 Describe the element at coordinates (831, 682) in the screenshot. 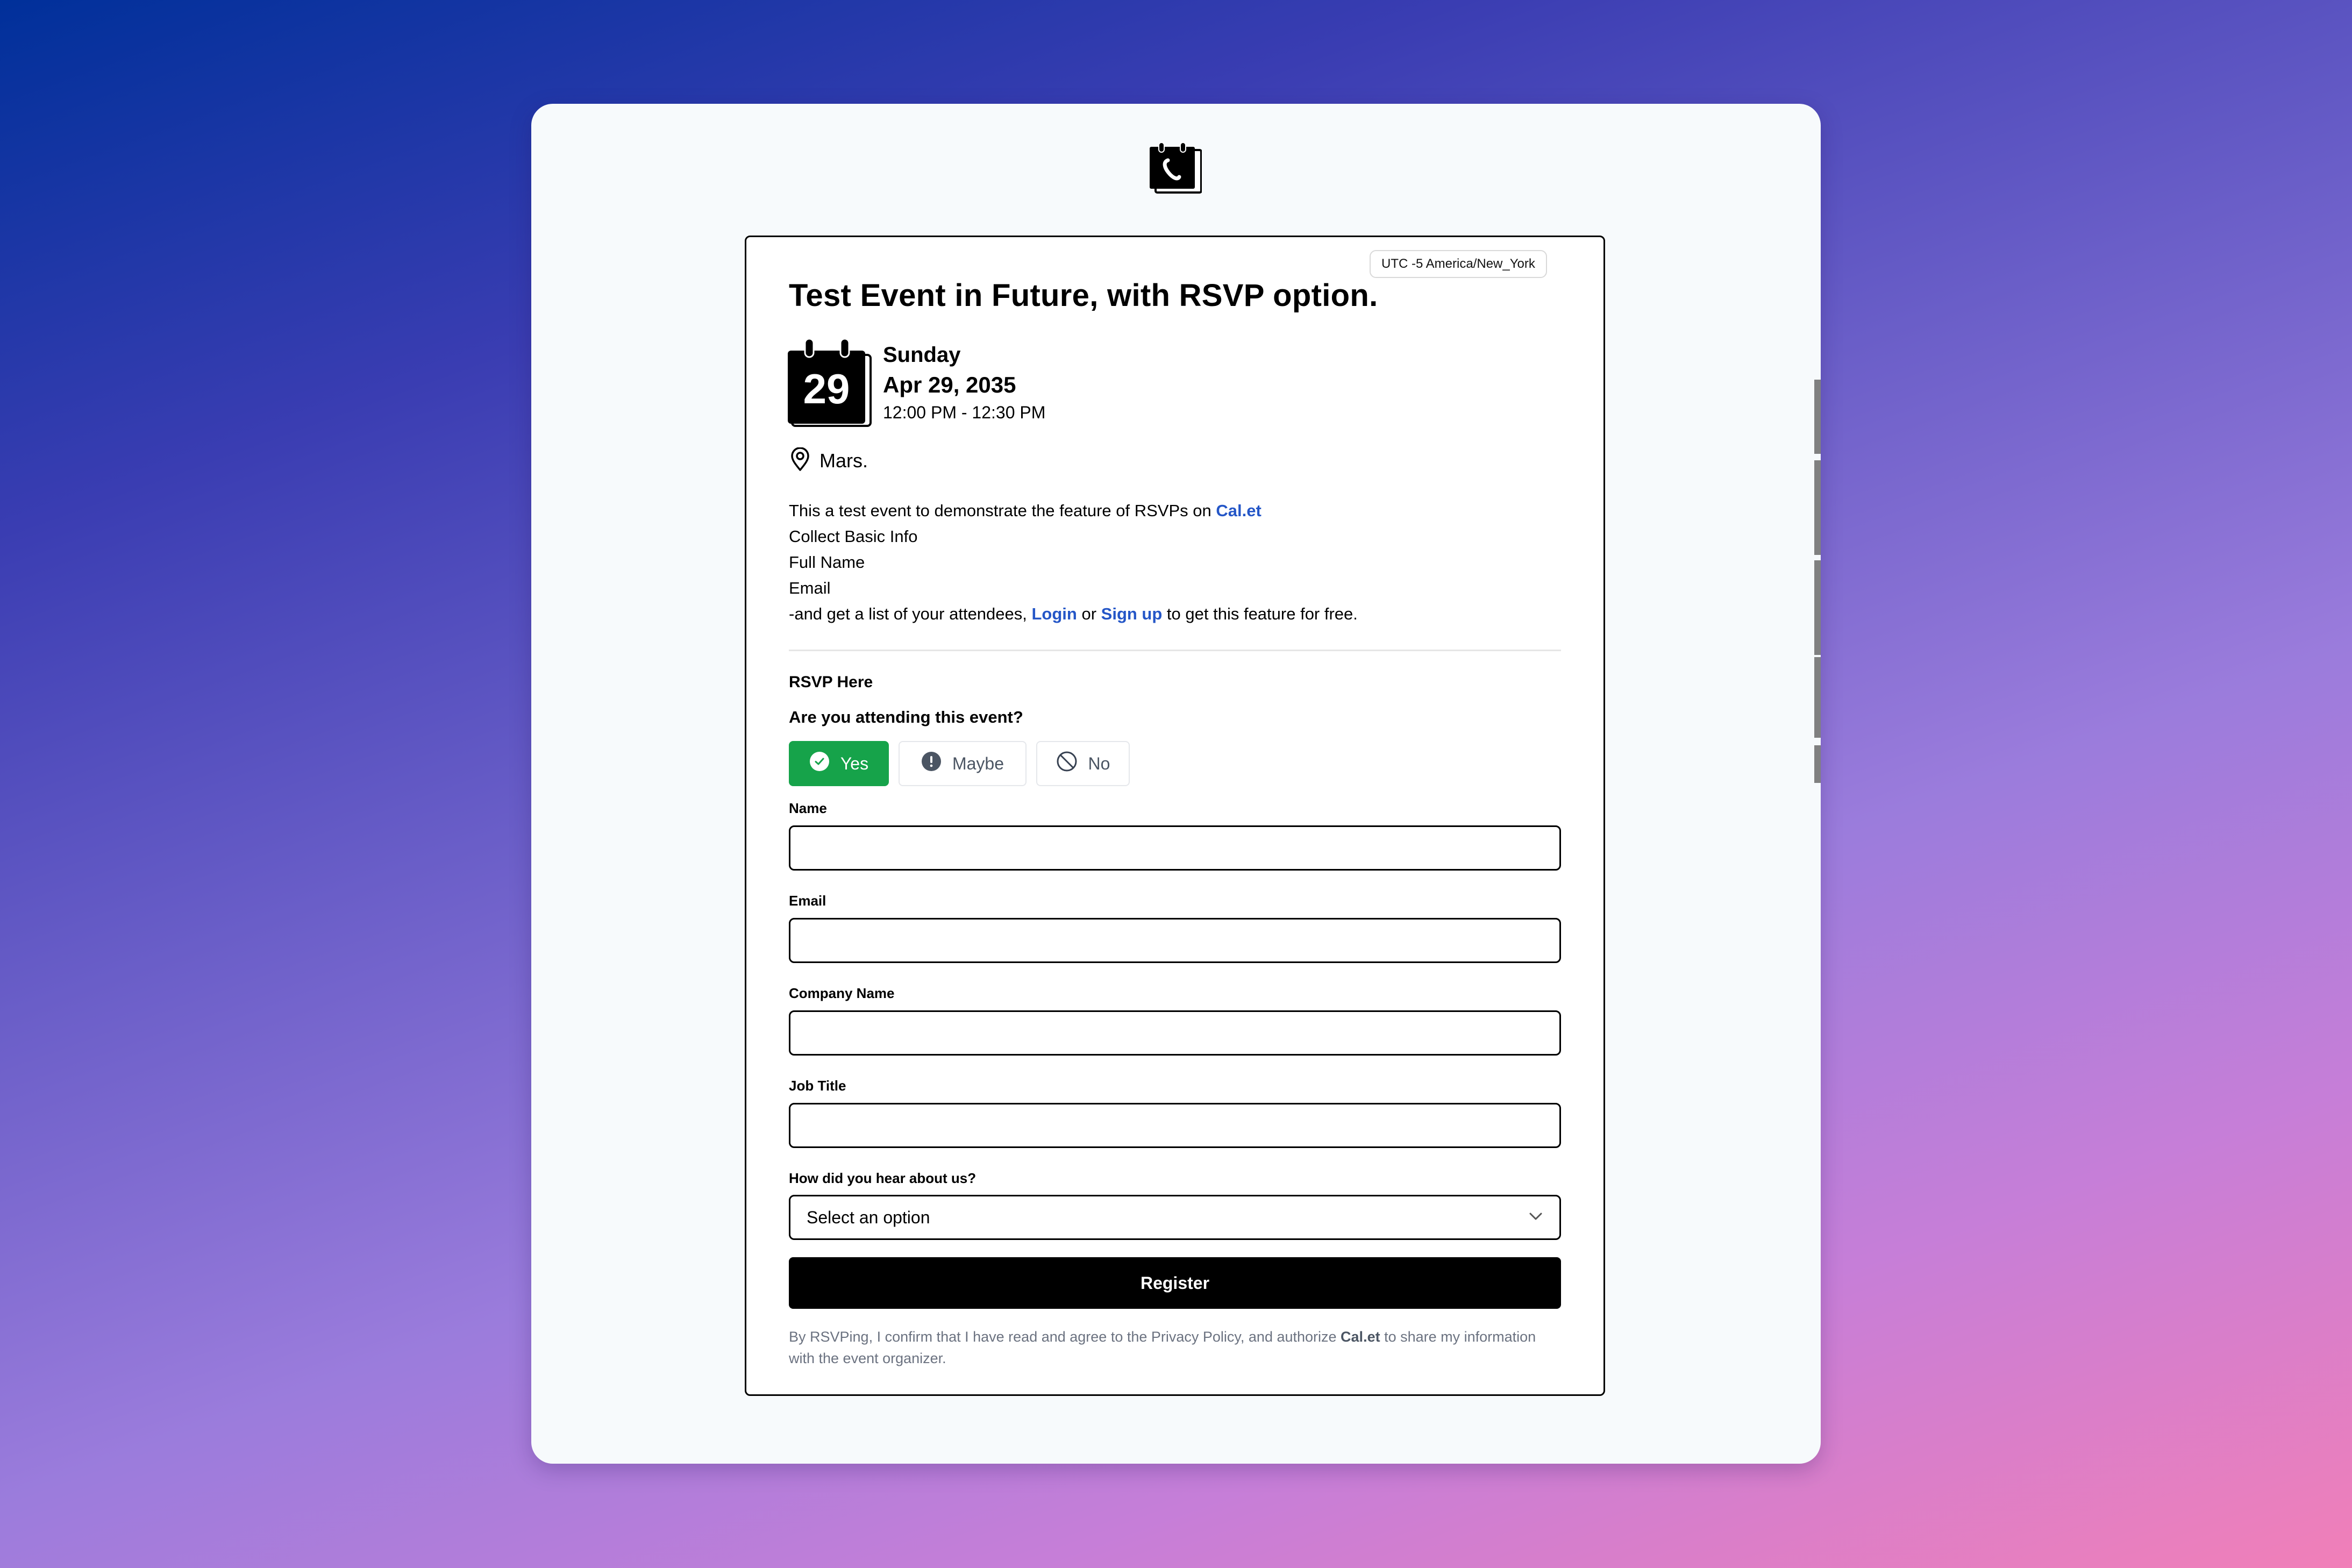

I see `rsvp-heading: RSVP Here` at that location.